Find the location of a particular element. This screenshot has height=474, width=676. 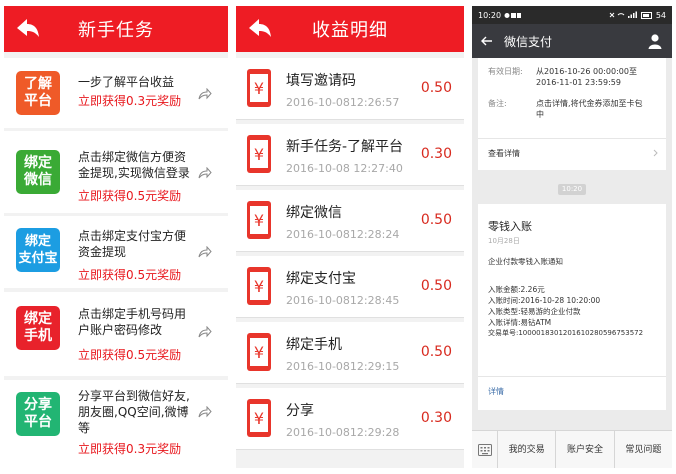

earning-row: ¥ 绑定支付宝 2016-10-0812:28:45 0.50 is located at coordinates (350, 287).